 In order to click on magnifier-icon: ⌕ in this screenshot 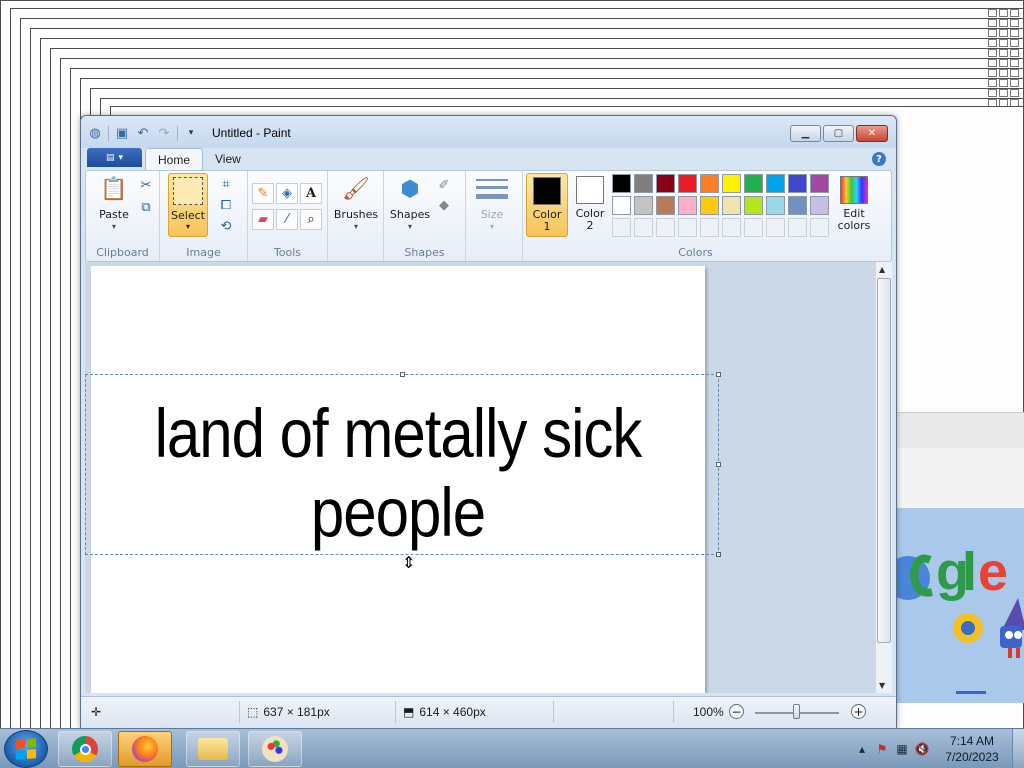, I will do `click(311, 219)`.